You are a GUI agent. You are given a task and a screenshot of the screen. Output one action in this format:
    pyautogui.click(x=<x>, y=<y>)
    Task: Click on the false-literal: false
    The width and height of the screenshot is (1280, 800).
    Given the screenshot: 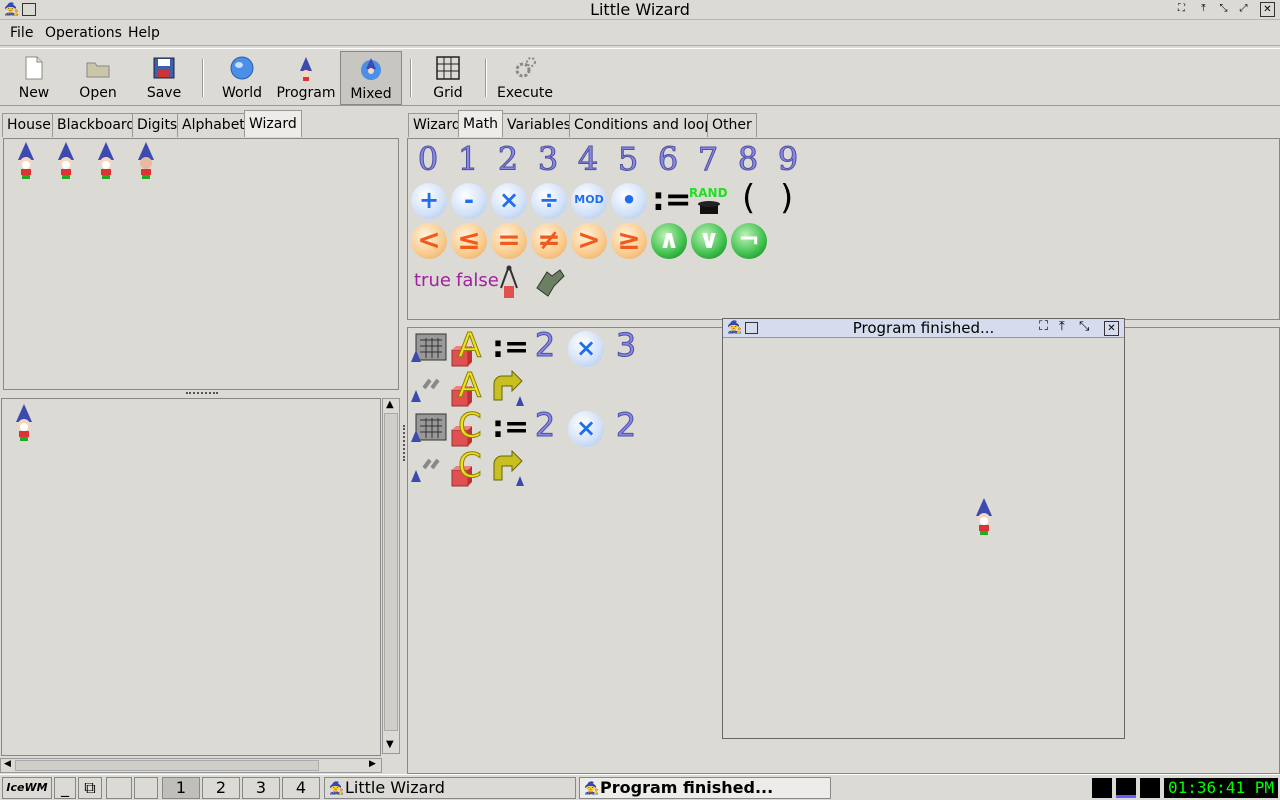 What is the action you would take?
    pyautogui.click(x=477, y=280)
    